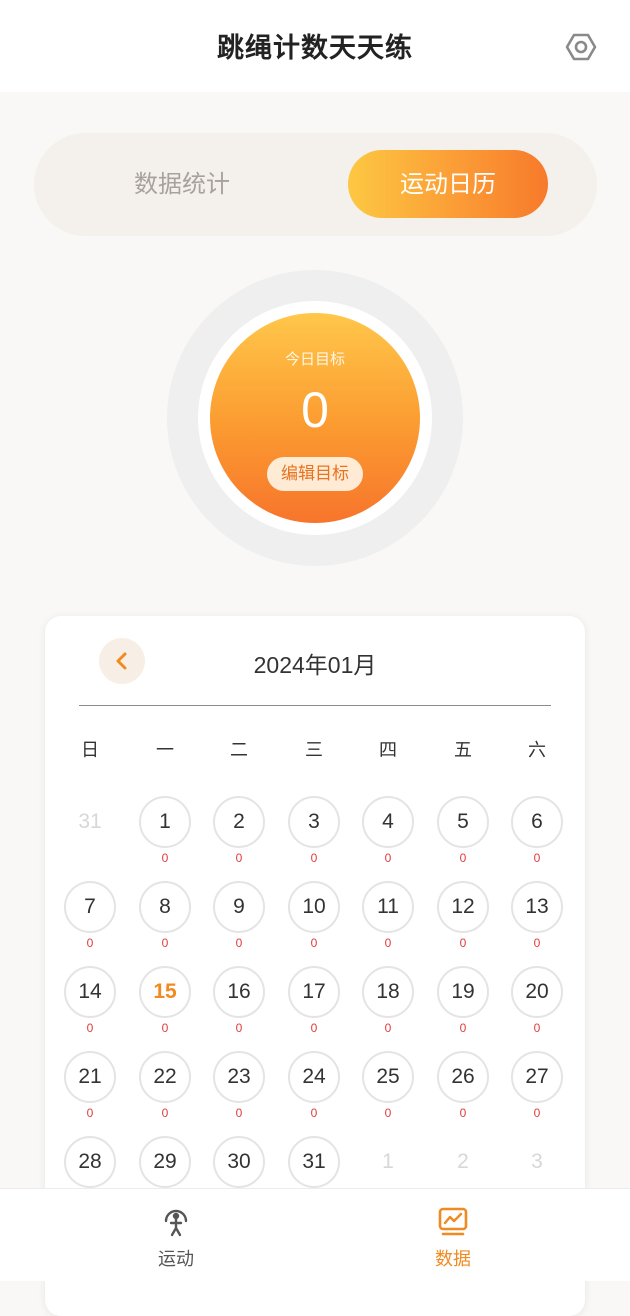  Describe the element at coordinates (182, 184) in the screenshot. I see `tab-data-stats: 数据统计` at that location.